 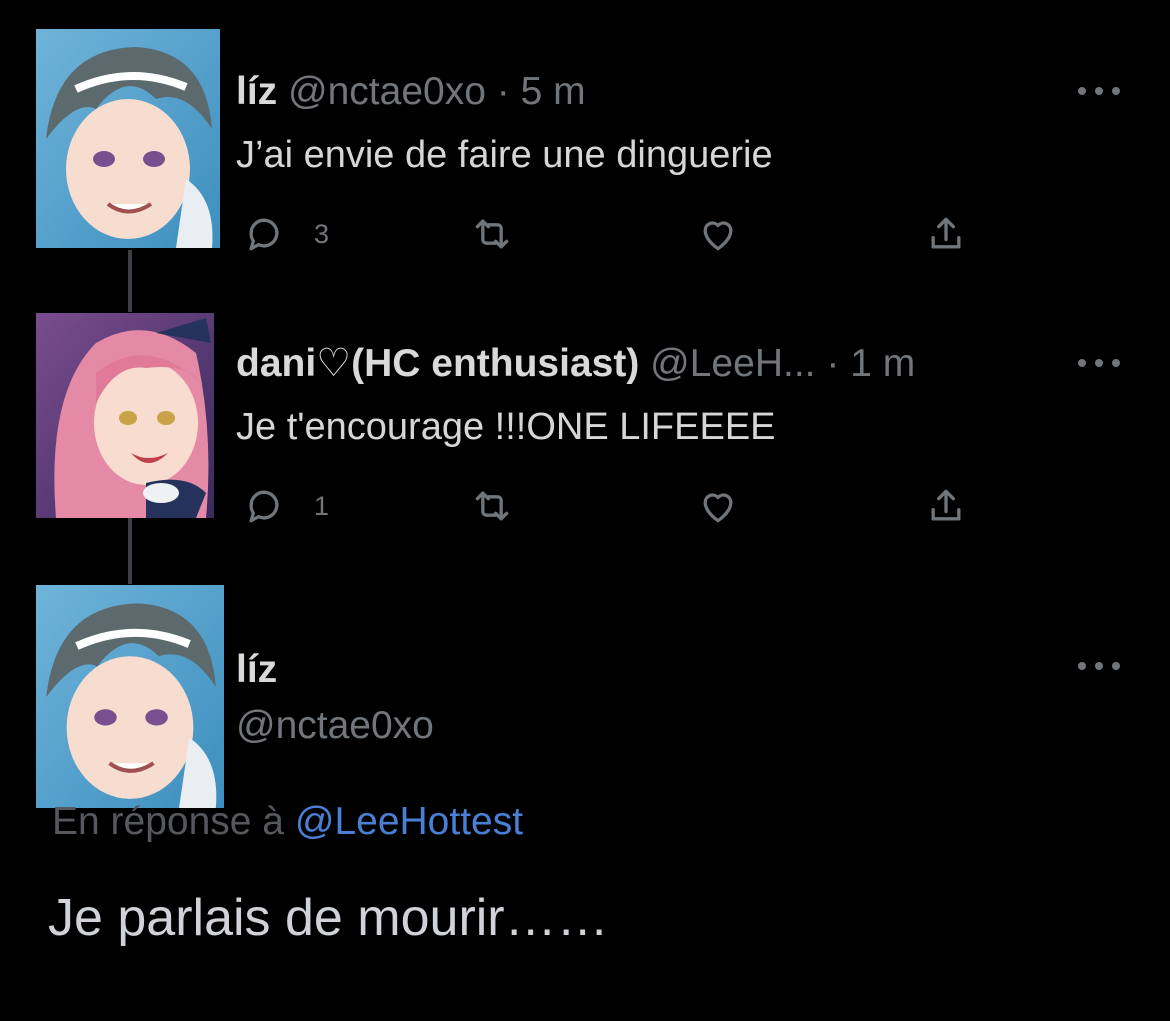 I want to click on reply-mention-link: @LeeHottest, so click(x=409, y=821).